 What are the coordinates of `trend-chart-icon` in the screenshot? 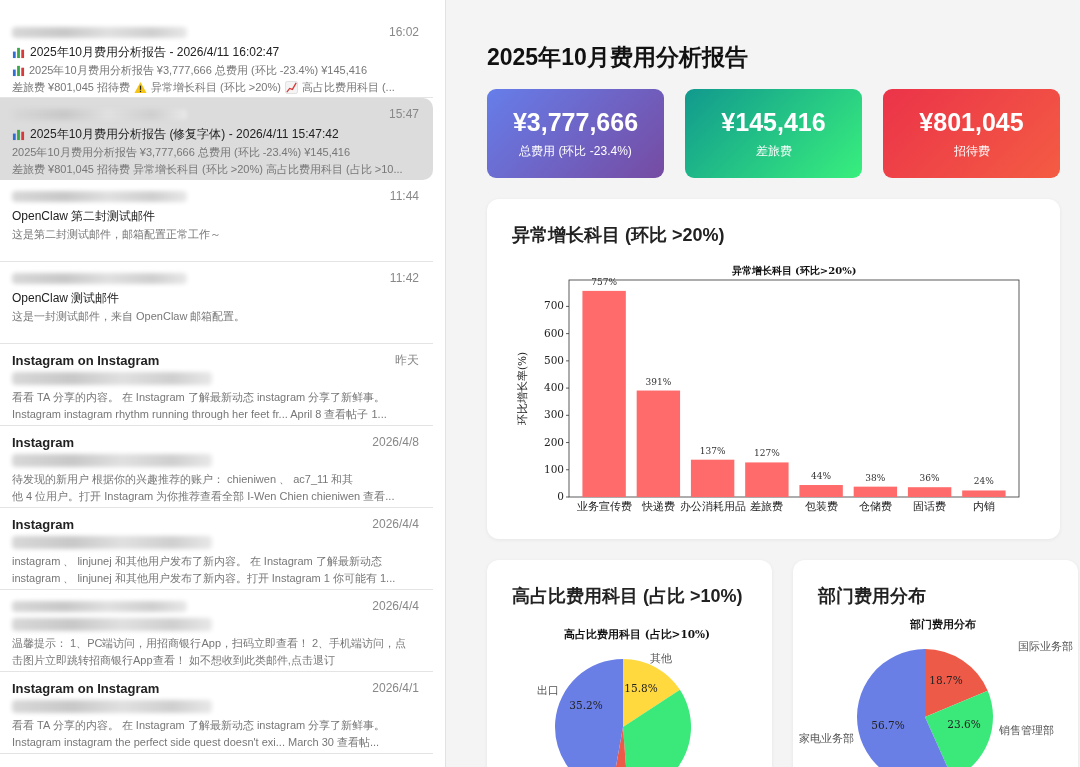 It's located at (291, 87).